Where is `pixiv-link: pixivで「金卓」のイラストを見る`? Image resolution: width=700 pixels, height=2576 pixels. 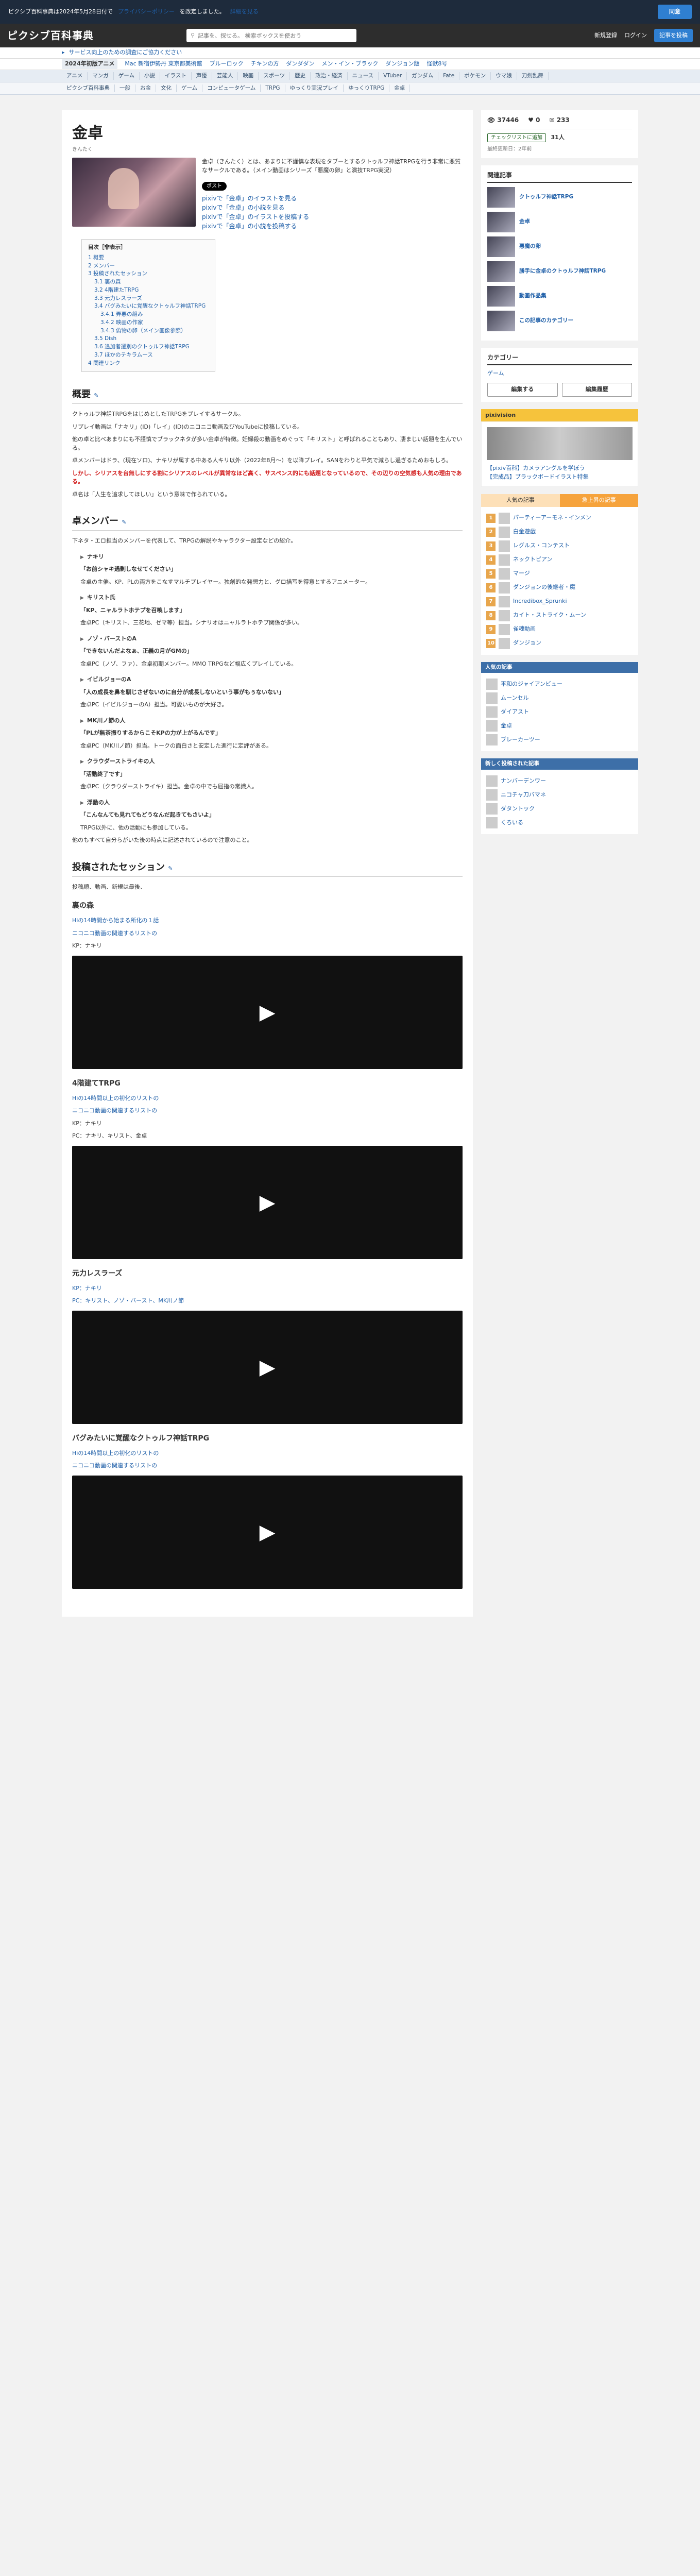
pixiv-link: pixivで「金卓」のイラストを見る is located at coordinates (332, 199).